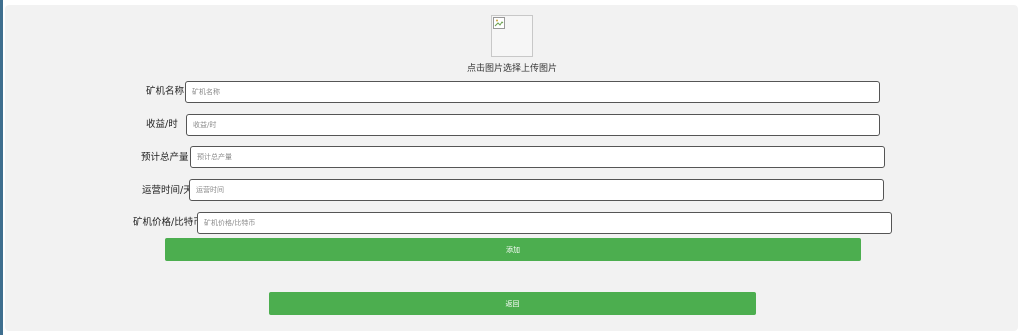 The width and height of the screenshot is (1024, 335). What do you see at coordinates (162, 124) in the screenshot?
I see `label-income-per-hour: 收益/时` at bounding box center [162, 124].